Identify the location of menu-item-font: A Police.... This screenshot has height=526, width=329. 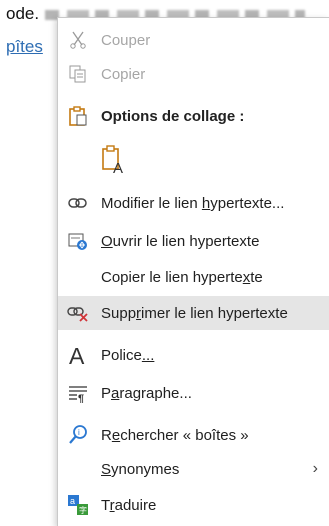
(193, 355).